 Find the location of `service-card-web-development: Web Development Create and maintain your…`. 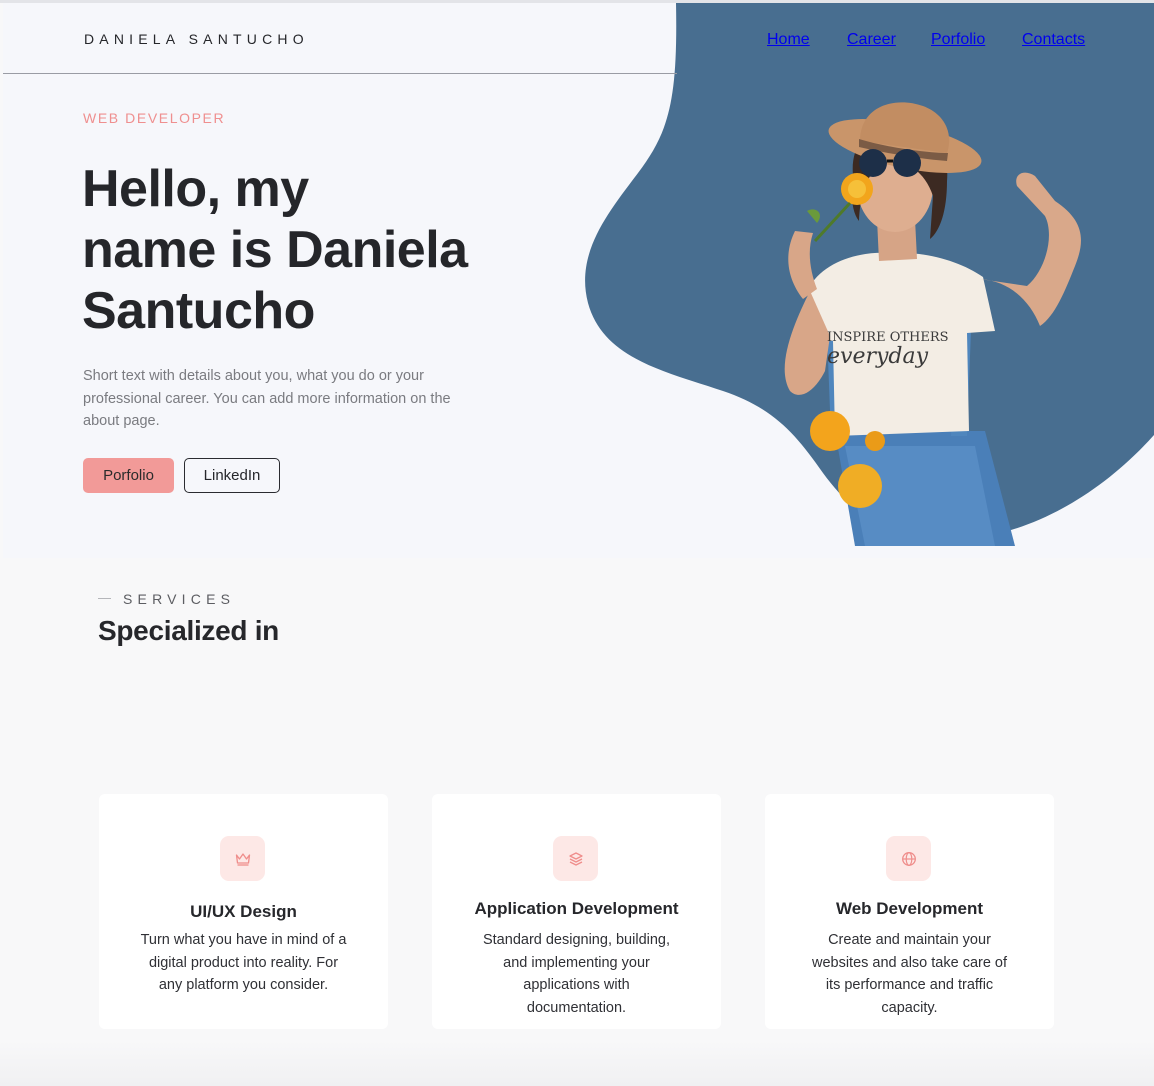

service-card-web-development: Web Development Create and maintain your… is located at coordinates (909, 911).